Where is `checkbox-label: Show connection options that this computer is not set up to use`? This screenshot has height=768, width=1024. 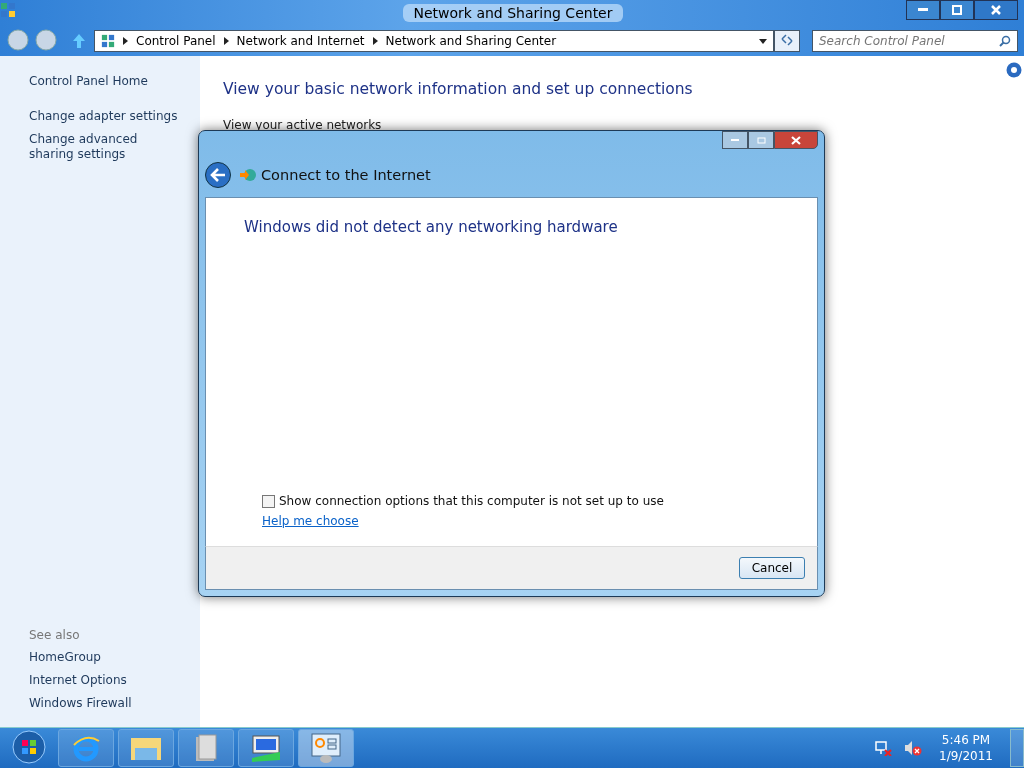 checkbox-label: Show connection options that this computer is not set up to use is located at coordinates (471, 501).